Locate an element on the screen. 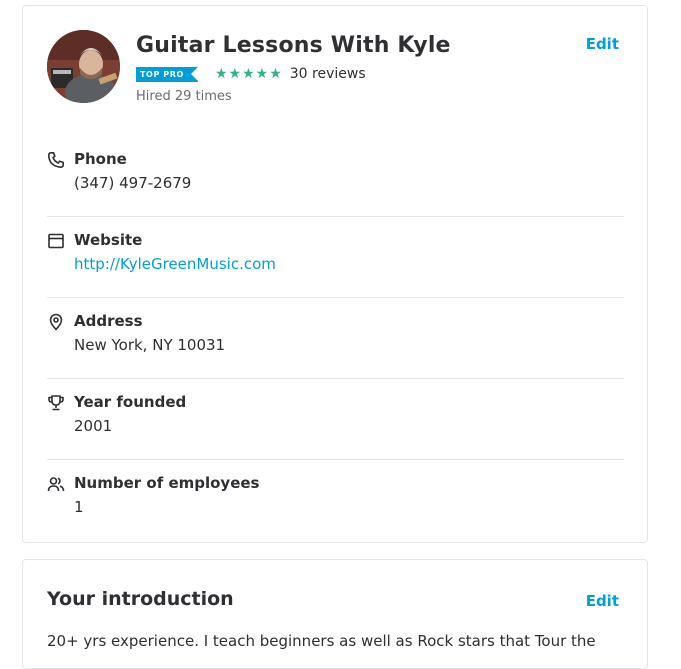 This screenshot has width=681, height=669. employees-label: Number of employees is located at coordinates (167, 483).